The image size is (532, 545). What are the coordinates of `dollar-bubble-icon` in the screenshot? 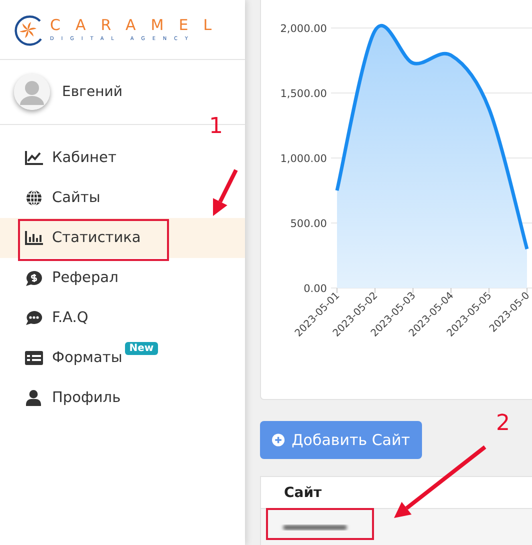 It's located at (33, 278).